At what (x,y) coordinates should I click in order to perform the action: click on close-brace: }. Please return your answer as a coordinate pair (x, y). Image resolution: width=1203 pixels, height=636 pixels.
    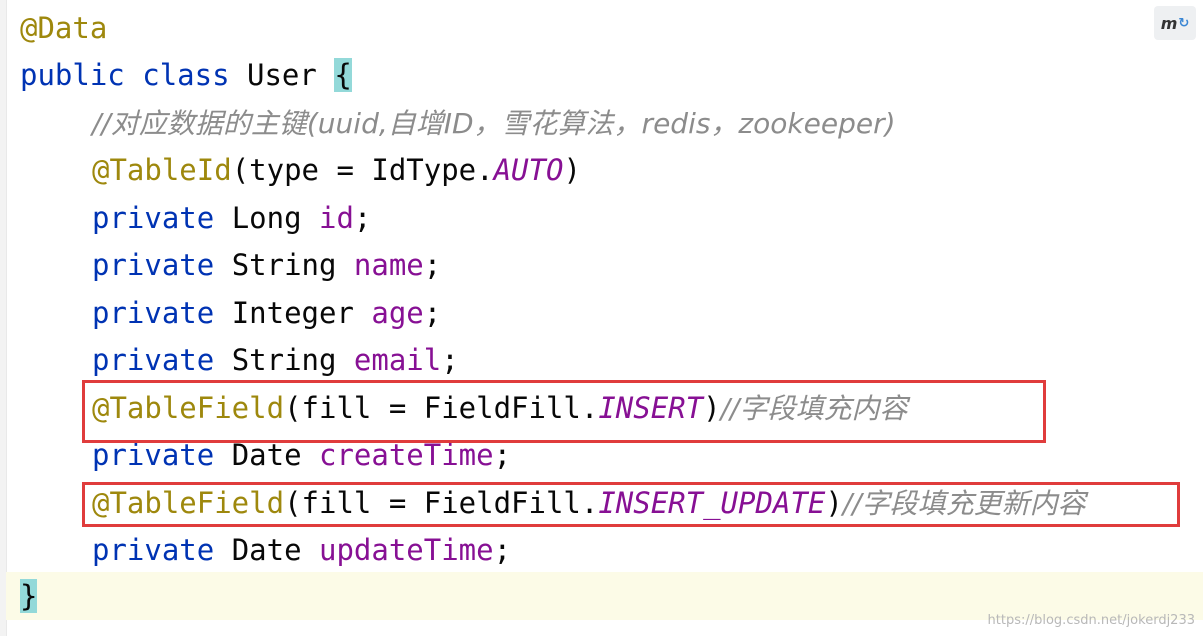
    Looking at the image, I should click on (29, 596).